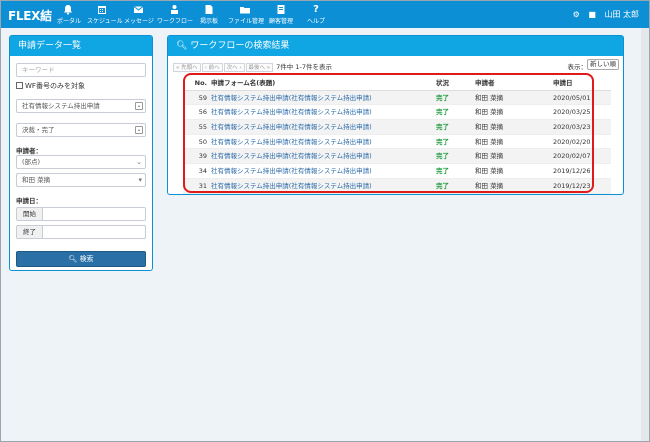  I want to click on pager: « 先頭へ ‹ 前へ 次へ › 最後へ » 7件中 1-7件を表示, so click(252, 66).